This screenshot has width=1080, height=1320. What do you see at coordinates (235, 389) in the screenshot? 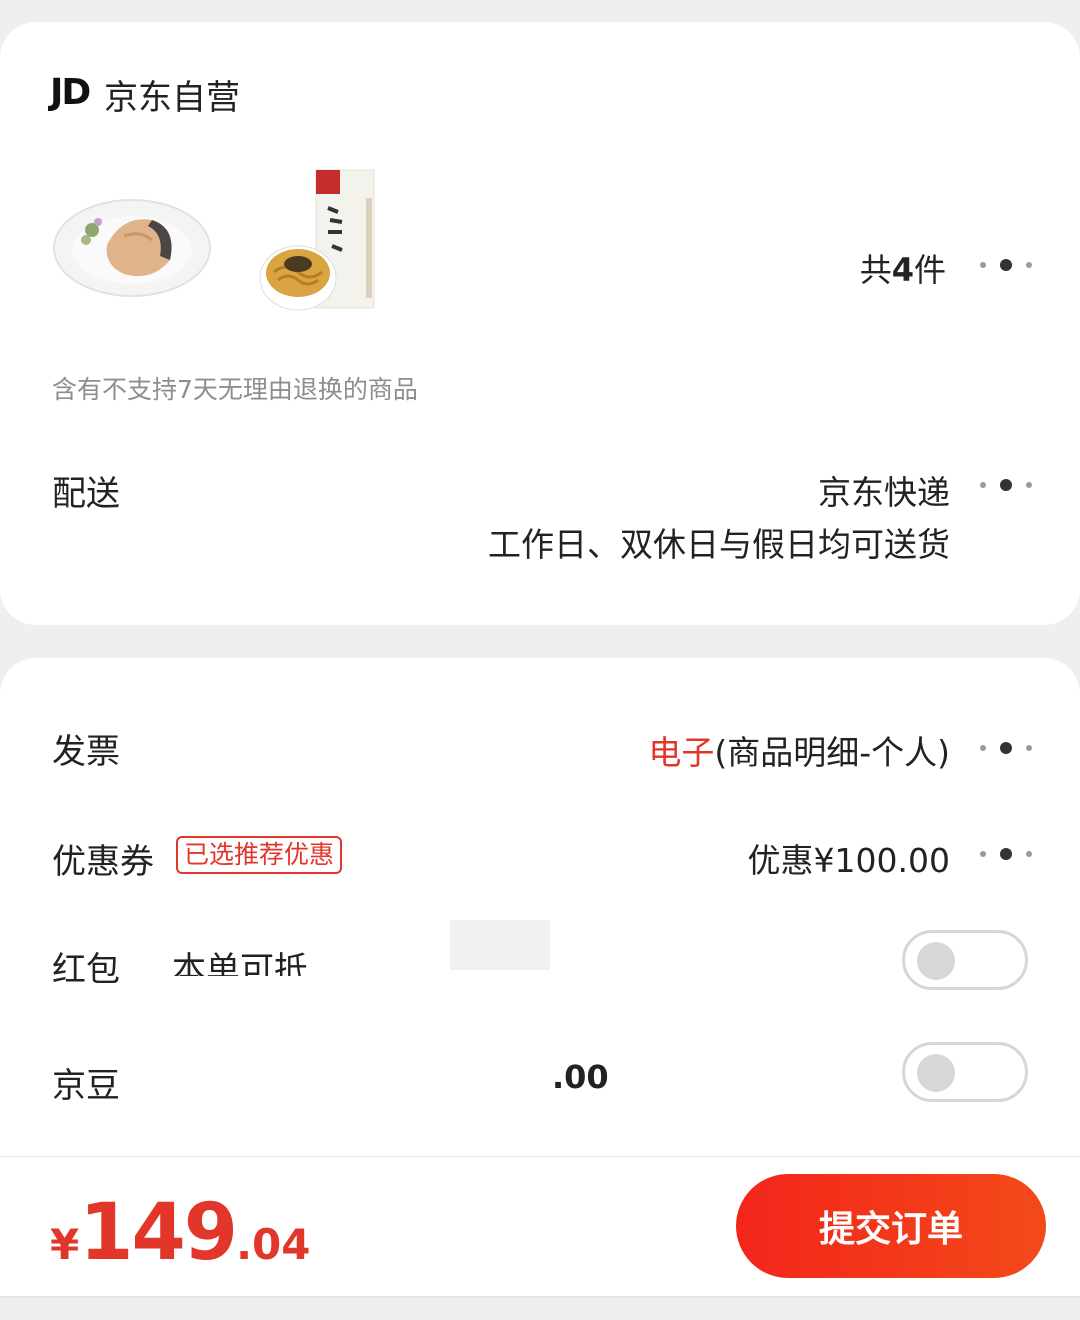
I see `return-policy-notice: 含有不支持7天无理由退换的商品` at bounding box center [235, 389].